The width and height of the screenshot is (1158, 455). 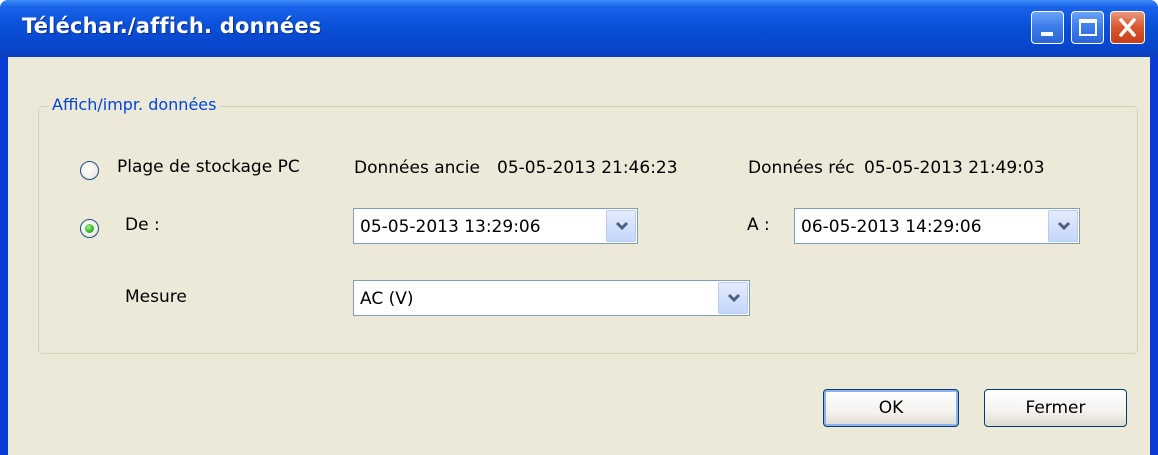 I want to click on title-bar: Téléchar./affich. données, so click(x=579, y=28).